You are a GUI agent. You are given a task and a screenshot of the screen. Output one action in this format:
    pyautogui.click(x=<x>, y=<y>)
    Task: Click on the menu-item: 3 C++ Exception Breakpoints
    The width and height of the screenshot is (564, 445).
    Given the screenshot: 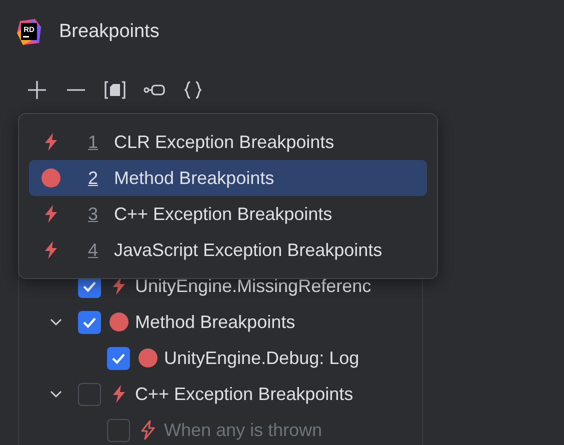 What is the action you would take?
    pyautogui.click(x=228, y=214)
    